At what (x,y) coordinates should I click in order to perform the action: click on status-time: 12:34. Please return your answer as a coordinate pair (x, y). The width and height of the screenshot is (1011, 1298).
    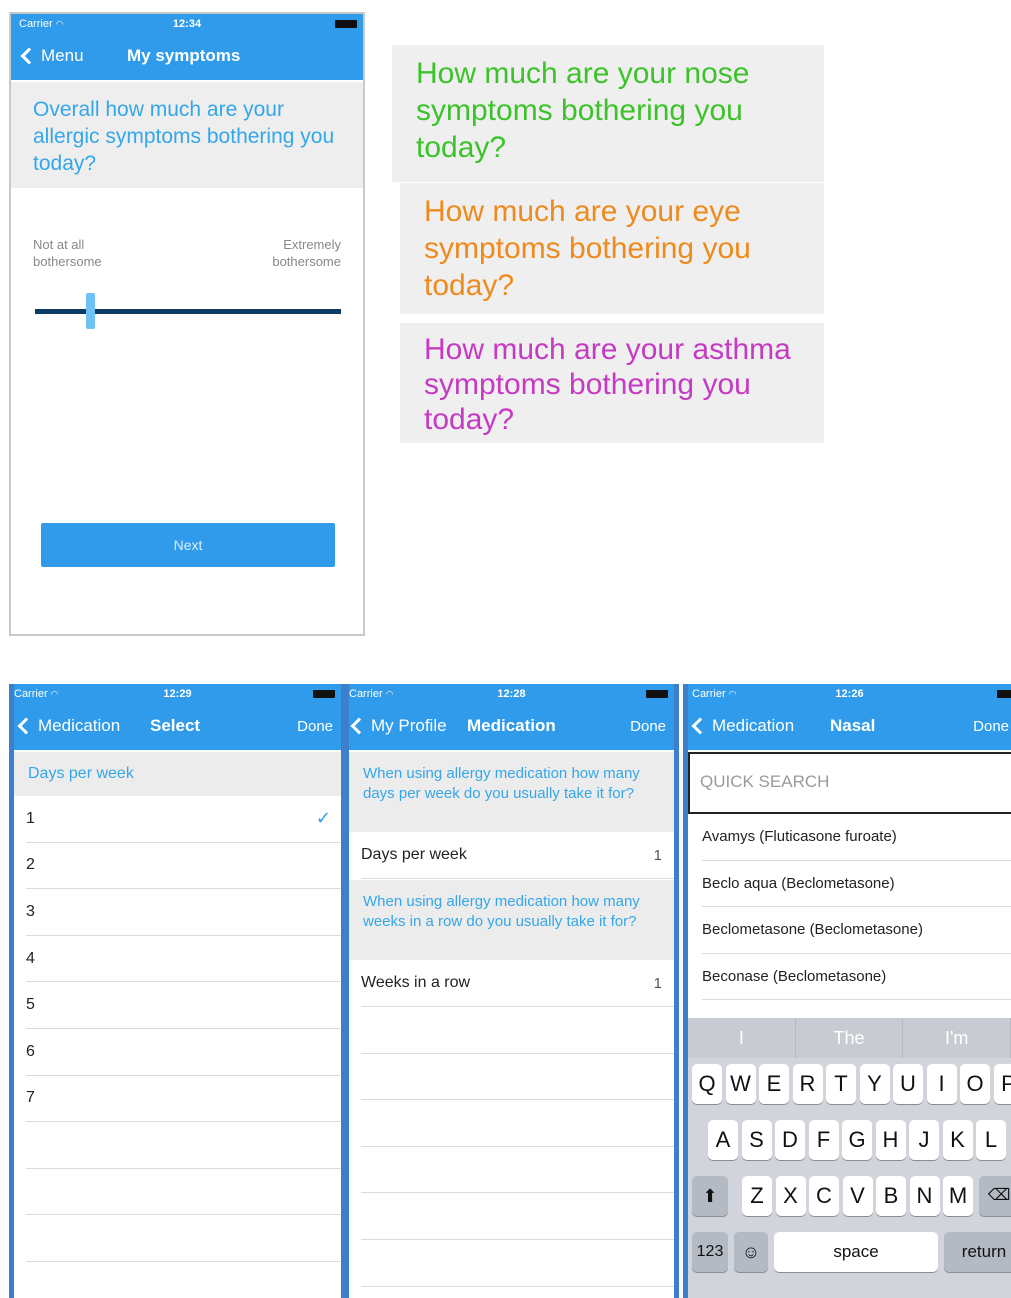
    Looking at the image, I should click on (187, 24).